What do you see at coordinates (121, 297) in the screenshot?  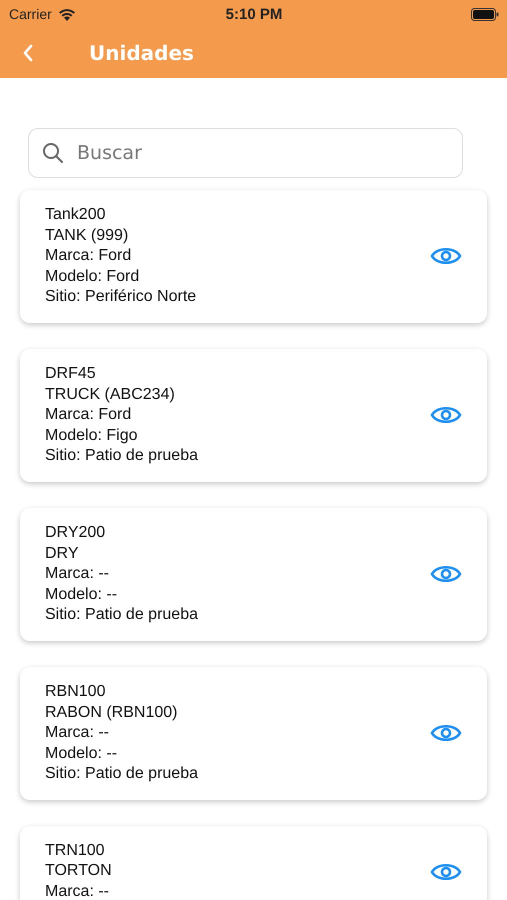 I see `unit-detail: Sitio: Periférico Norte` at bounding box center [121, 297].